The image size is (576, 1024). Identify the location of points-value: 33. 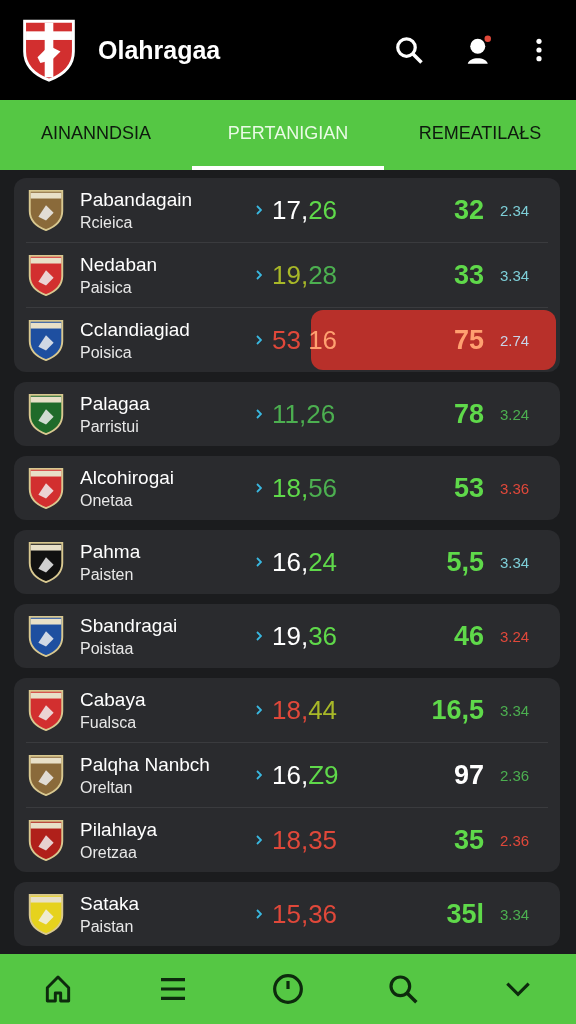
(468, 275).